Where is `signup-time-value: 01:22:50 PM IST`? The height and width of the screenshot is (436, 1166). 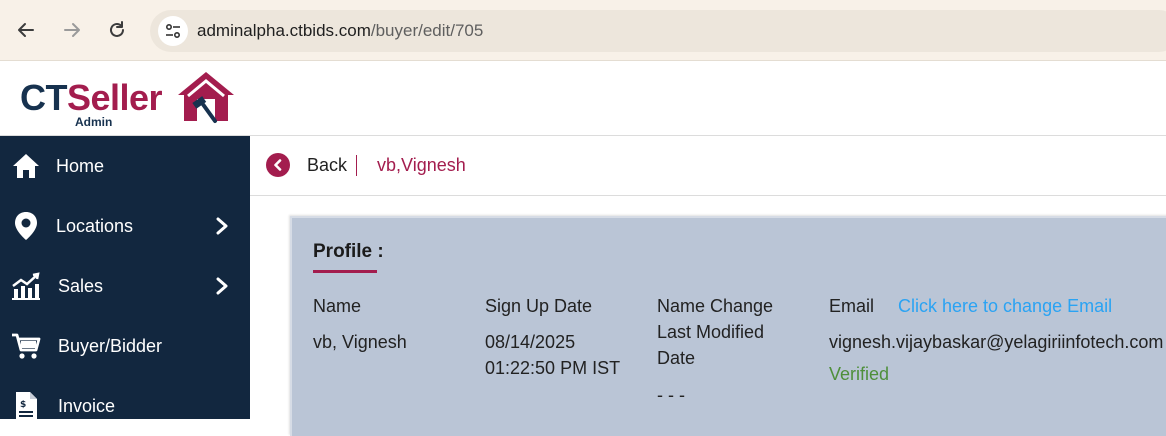 signup-time-value: 01:22:50 PM IST is located at coordinates (553, 368).